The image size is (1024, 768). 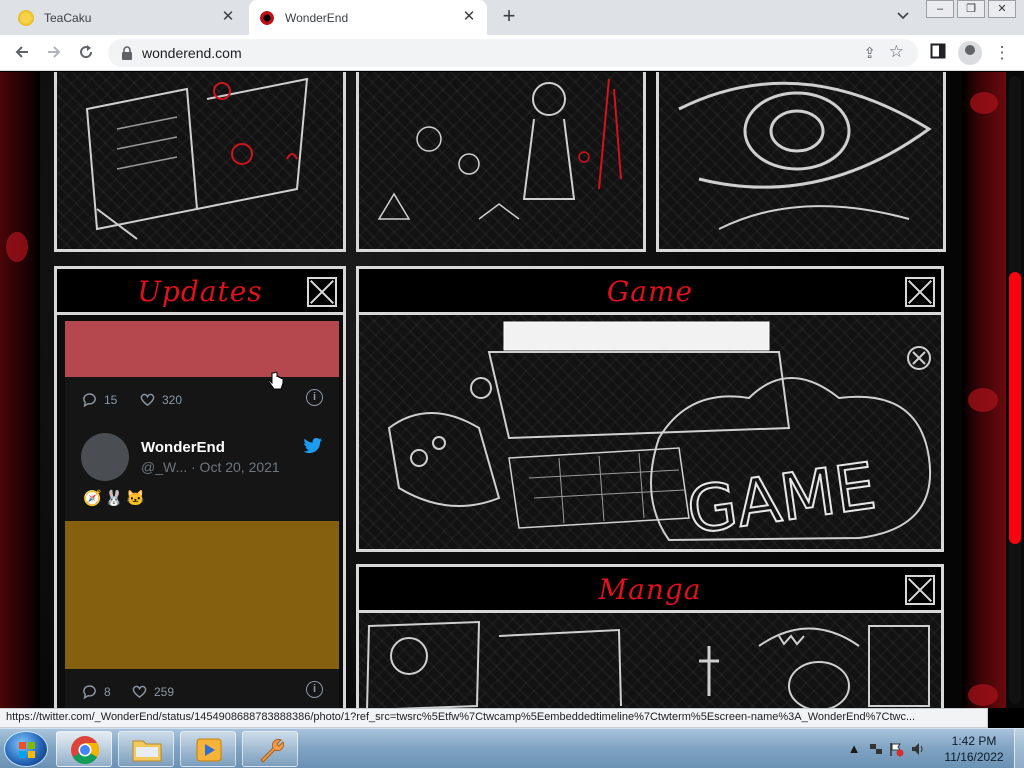 What do you see at coordinates (650, 291) in the screenshot?
I see `game-title: Game` at bounding box center [650, 291].